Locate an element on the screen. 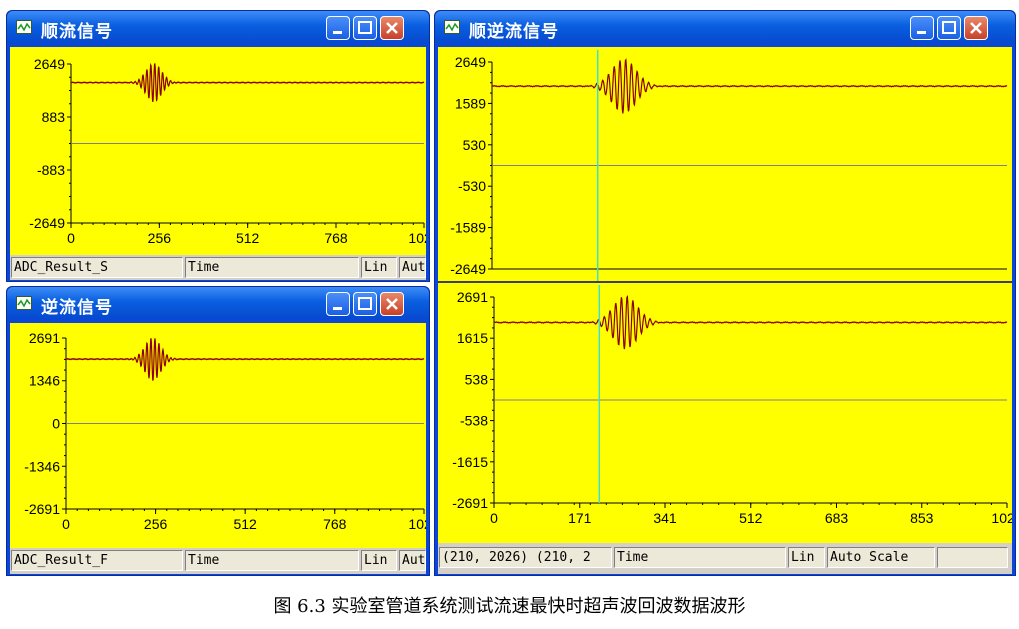 This screenshot has height=629, width=1019. status-bar: ADC_Result_S Time Lin Aut is located at coordinates (218, 267).